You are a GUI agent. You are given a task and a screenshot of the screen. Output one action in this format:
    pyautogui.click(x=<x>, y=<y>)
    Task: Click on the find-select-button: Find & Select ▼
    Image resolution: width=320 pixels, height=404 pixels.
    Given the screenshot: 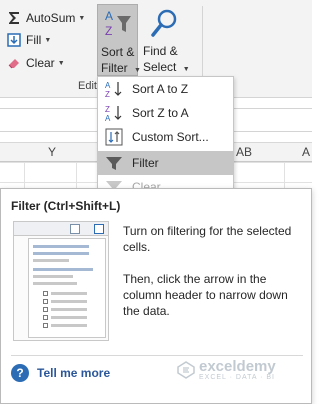 What is the action you would take?
    pyautogui.click(x=165, y=40)
    